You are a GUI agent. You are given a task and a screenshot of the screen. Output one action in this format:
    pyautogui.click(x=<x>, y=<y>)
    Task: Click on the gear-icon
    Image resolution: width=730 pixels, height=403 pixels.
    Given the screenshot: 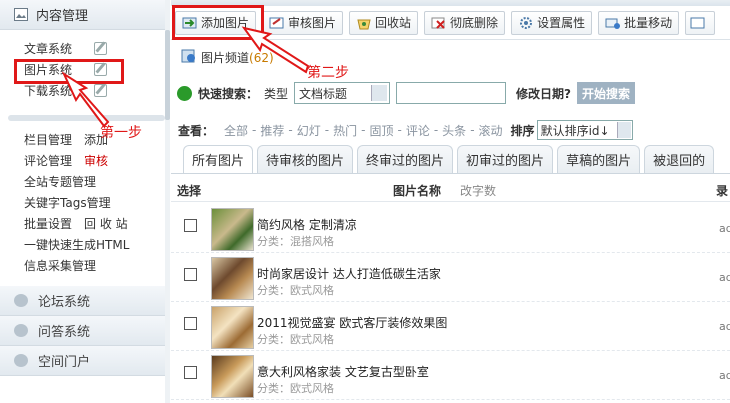 What is the action you would take?
    pyautogui.click(x=526, y=23)
    